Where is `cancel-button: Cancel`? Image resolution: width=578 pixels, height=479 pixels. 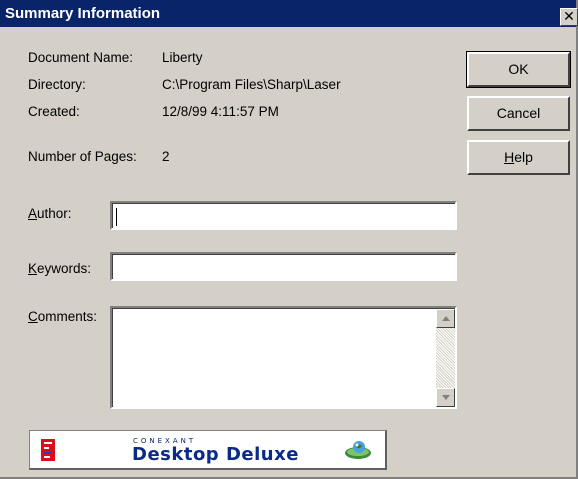 cancel-button: Cancel is located at coordinates (518, 113).